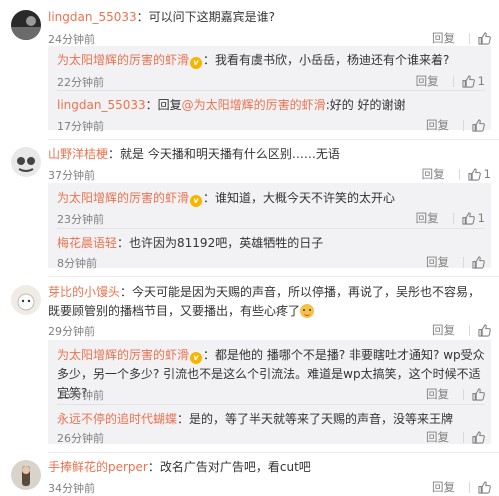  Describe the element at coordinates (101, 105) in the screenshot. I see `replier-name: lingdan_55033` at that location.